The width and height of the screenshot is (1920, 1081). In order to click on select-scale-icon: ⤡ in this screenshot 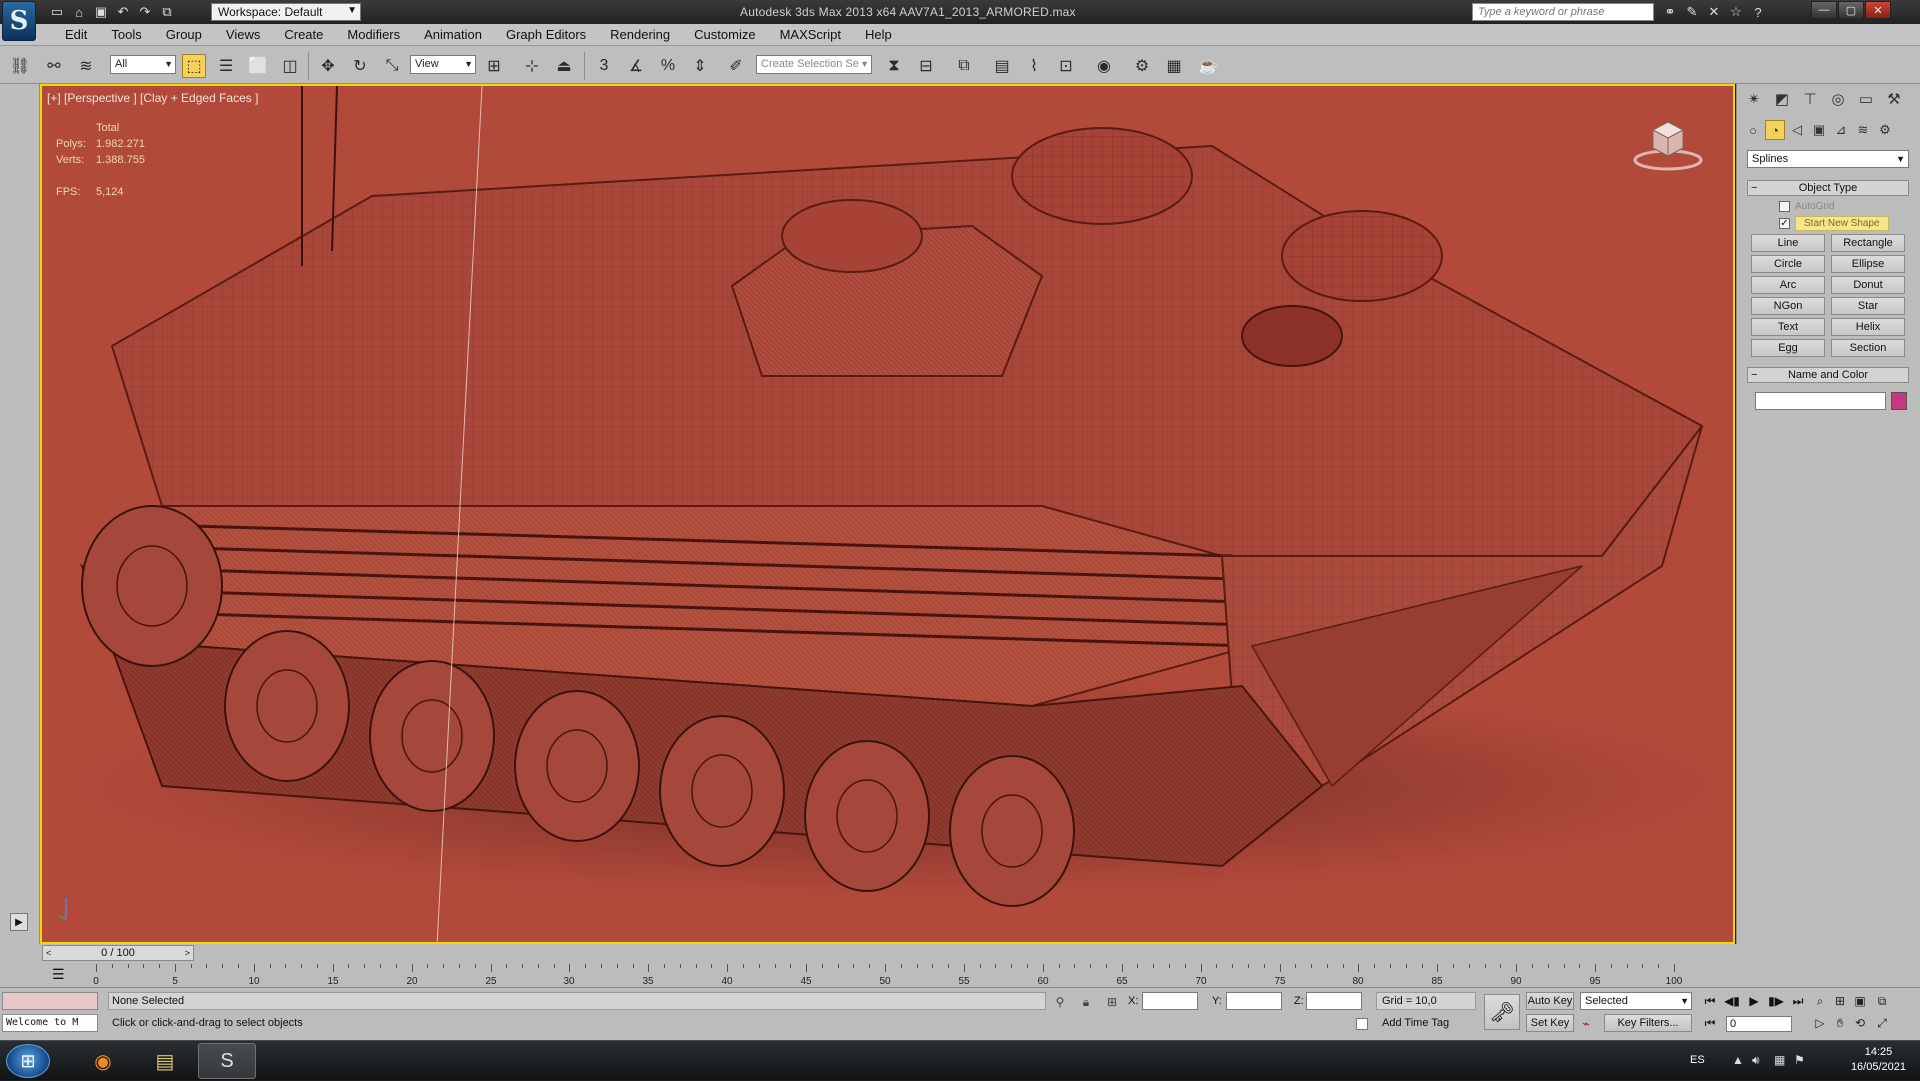, I will do `click(392, 66)`.